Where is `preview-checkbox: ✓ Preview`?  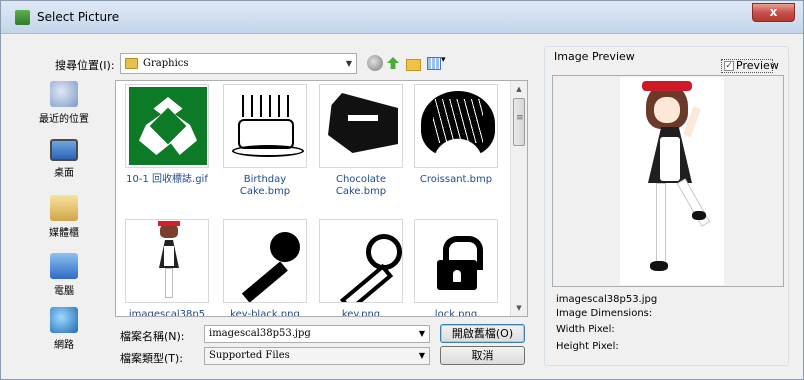
preview-checkbox: ✓ Preview is located at coordinates (750, 66).